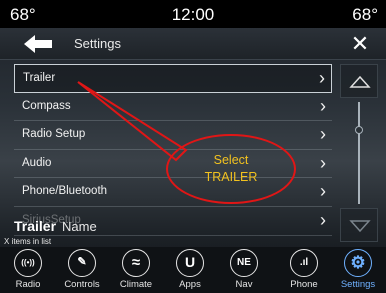  Describe the element at coordinates (358, 263) in the screenshot. I see `settings-icon: ⚙` at that location.